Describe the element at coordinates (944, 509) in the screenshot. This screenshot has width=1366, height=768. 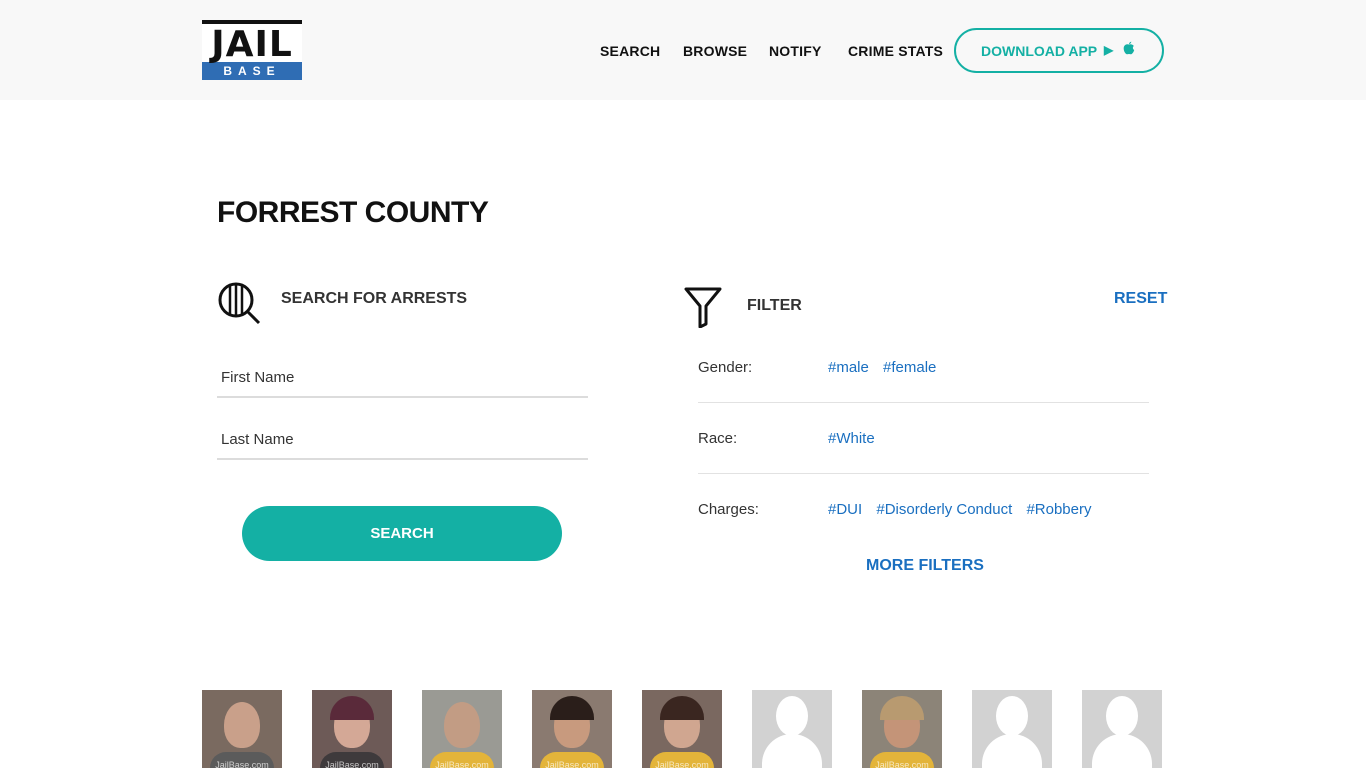
I see `tag-link: #Disorderly Conduct` at that location.